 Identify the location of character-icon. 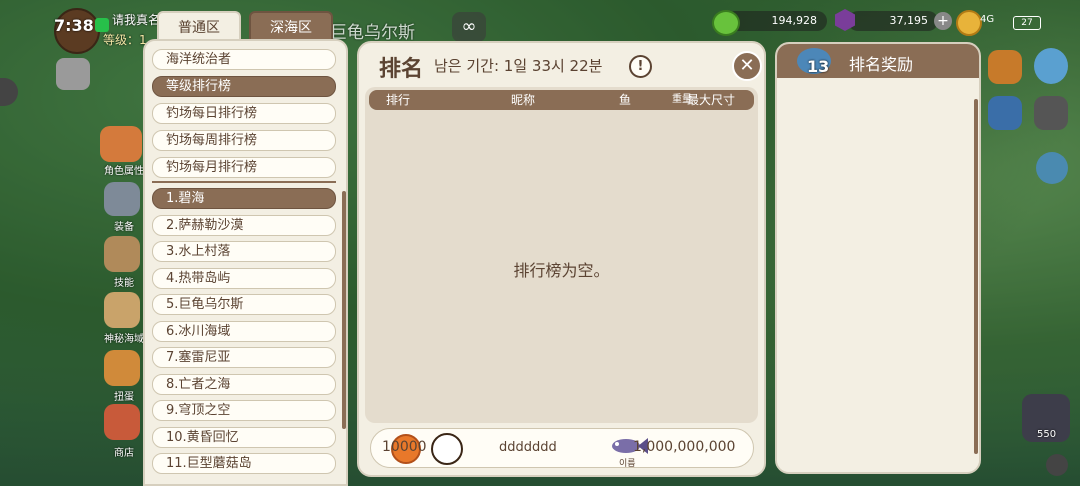
(121, 144).